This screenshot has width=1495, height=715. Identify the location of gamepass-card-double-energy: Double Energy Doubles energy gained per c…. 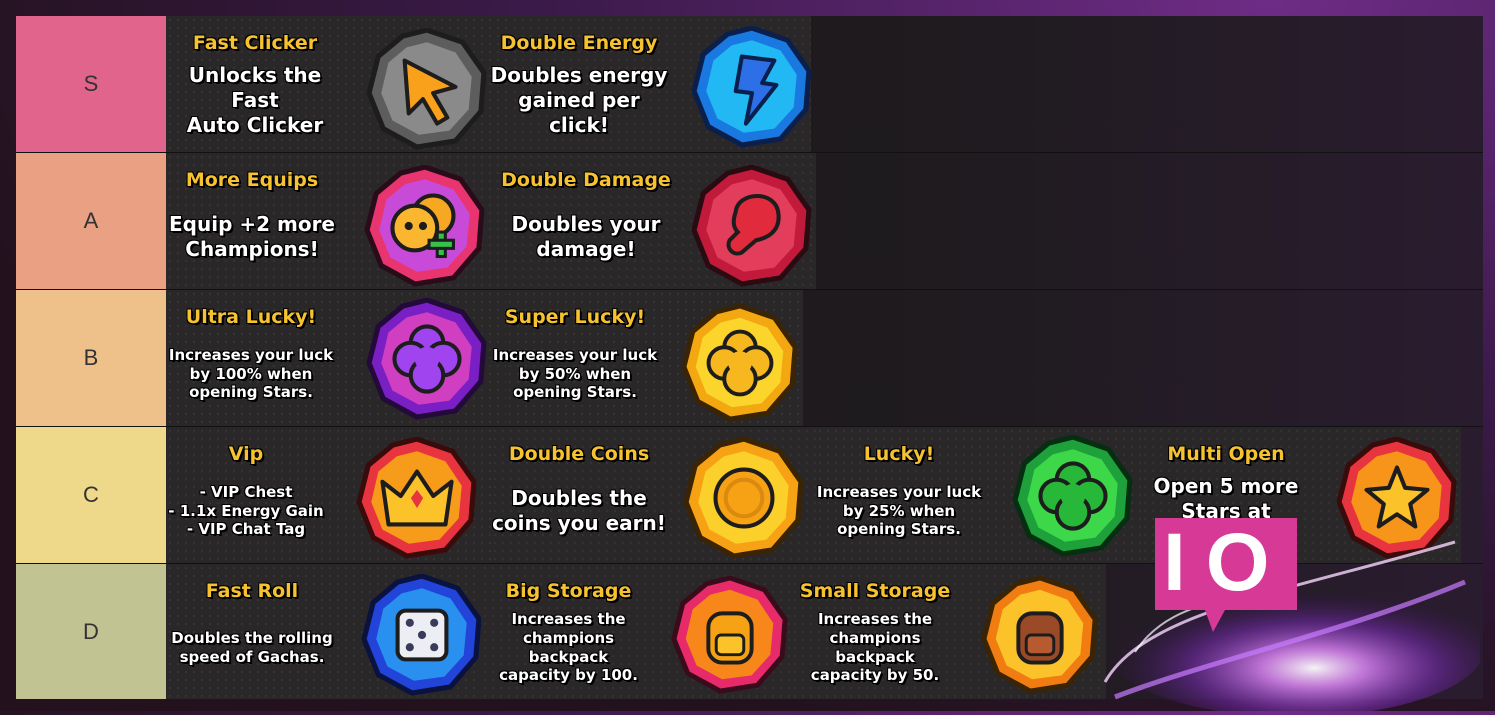
(652, 84).